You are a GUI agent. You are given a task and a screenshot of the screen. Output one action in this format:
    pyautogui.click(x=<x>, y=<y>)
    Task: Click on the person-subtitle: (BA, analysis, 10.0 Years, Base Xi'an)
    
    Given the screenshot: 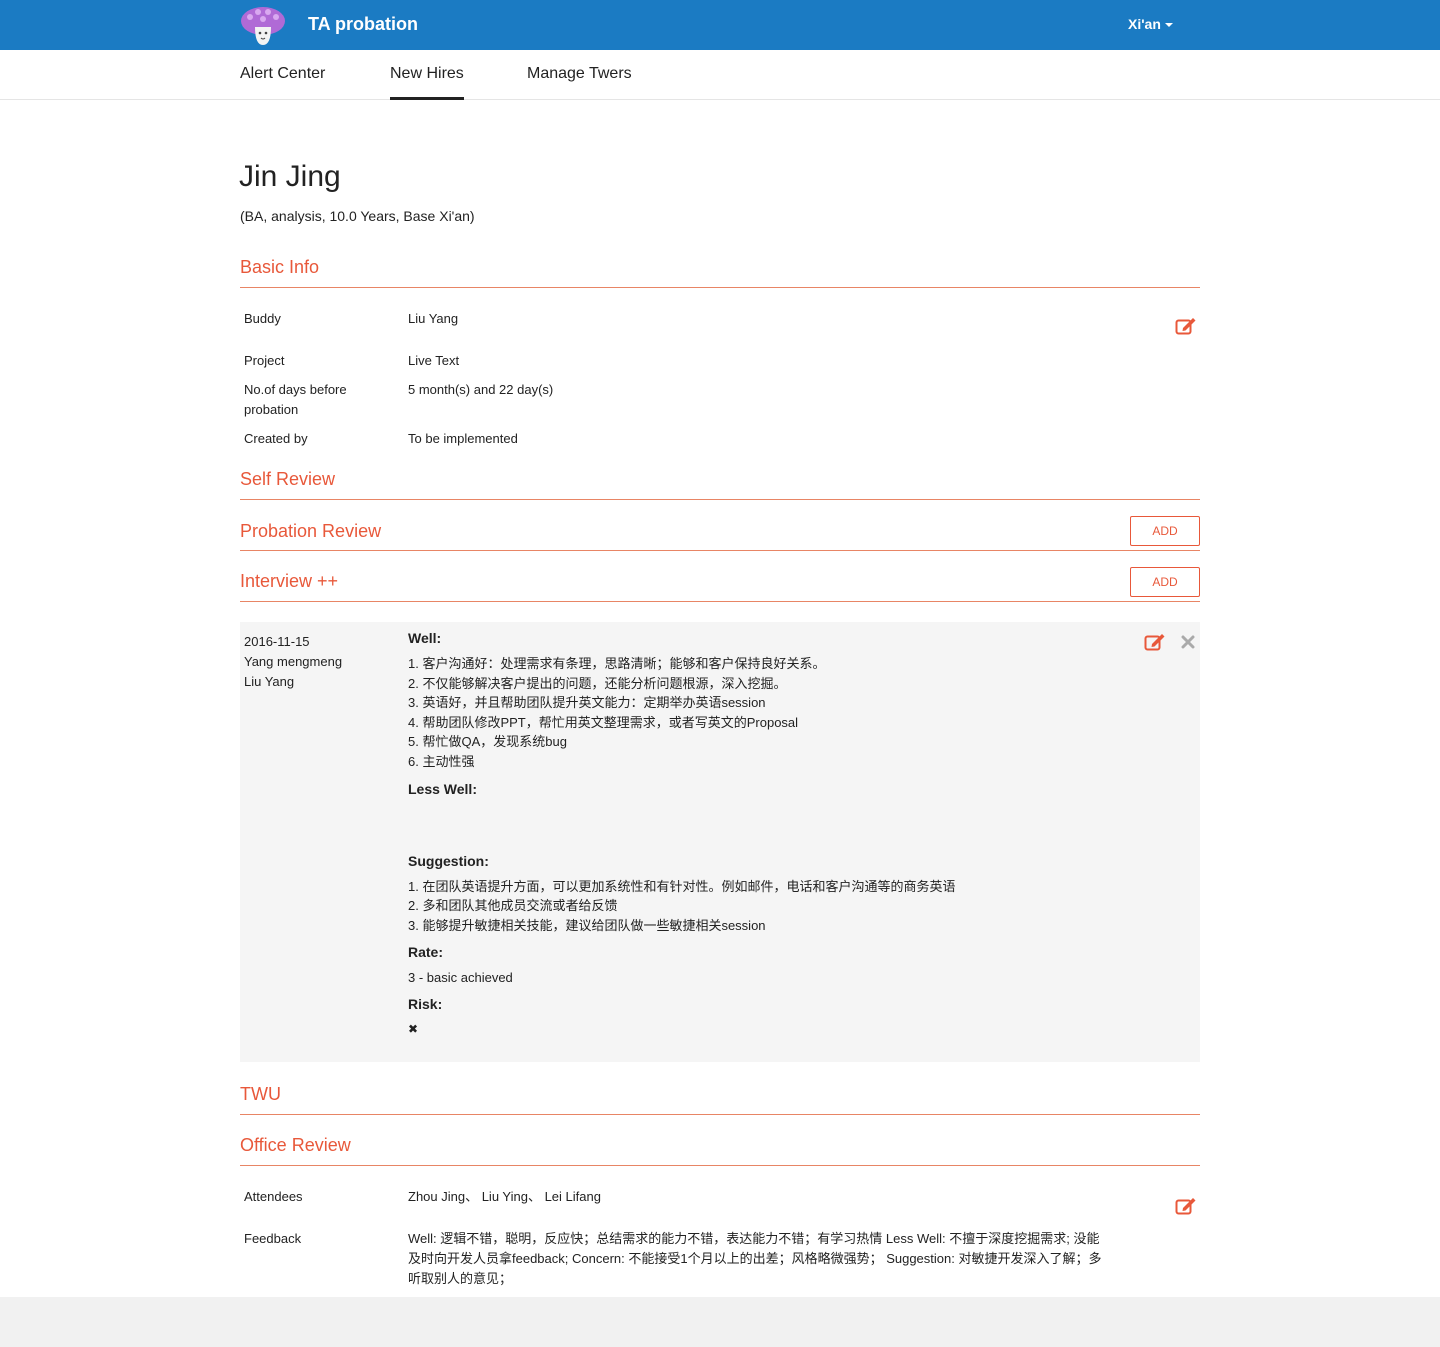 What is the action you would take?
    pyautogui.click(x=357, y=216)
    